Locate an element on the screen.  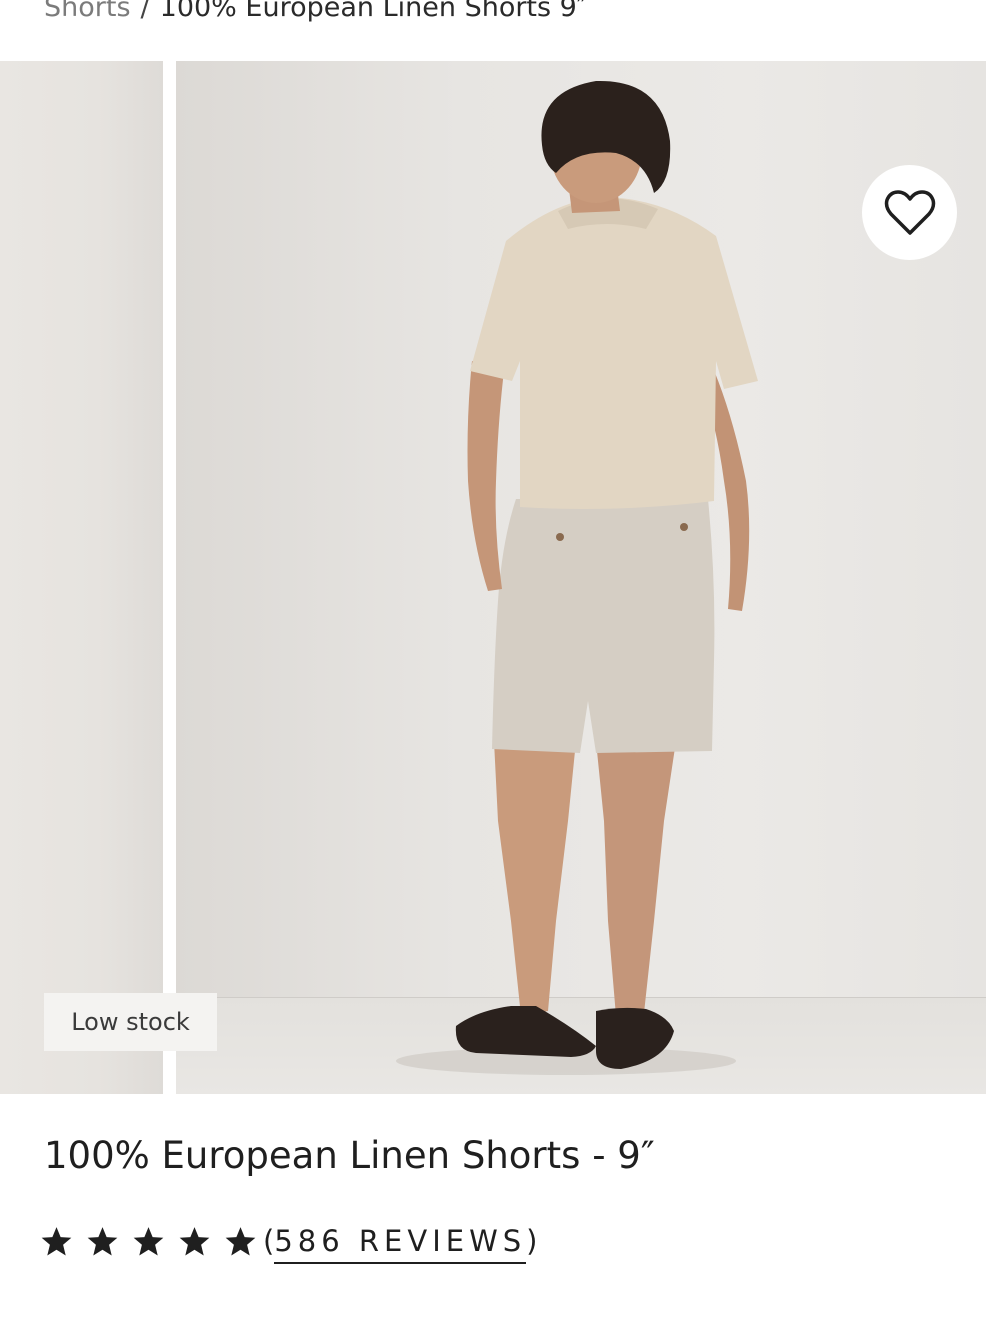
breadcrumb: Shorts / 100% European Linen Shorts 9″ is located at coordinates (315, 14).